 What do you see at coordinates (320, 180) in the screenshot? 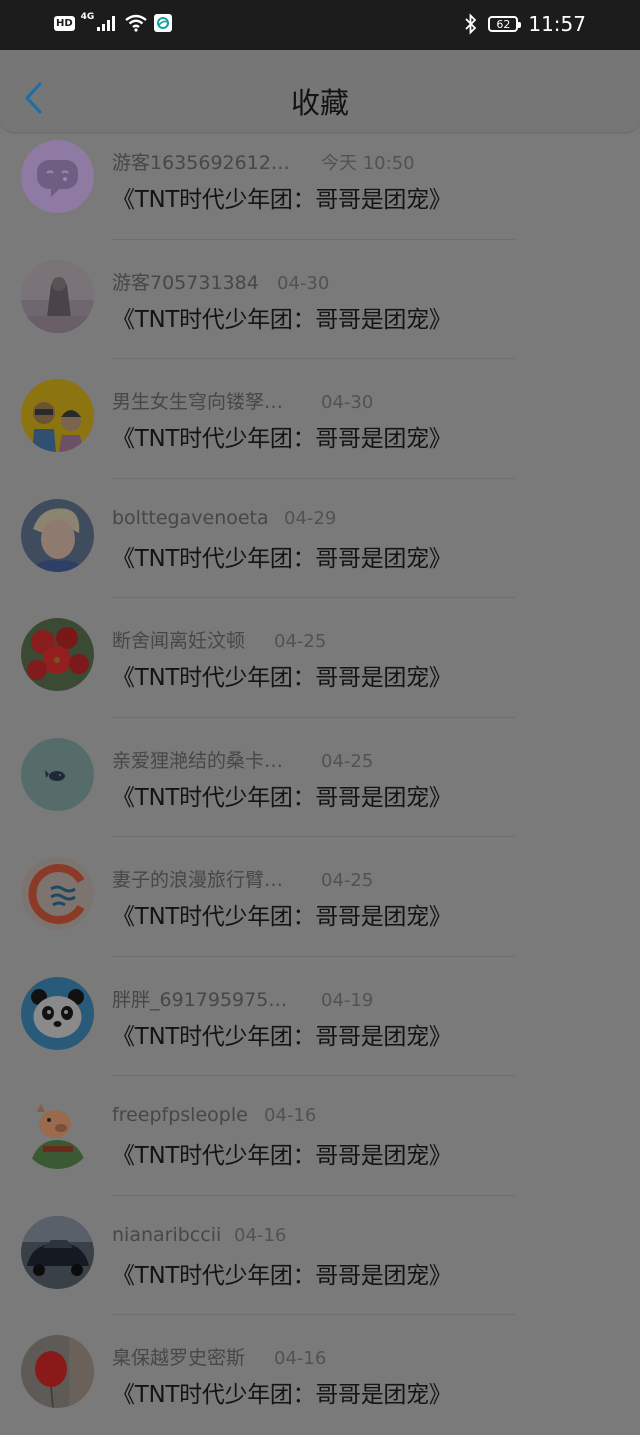
I see `list-item: 游客1635692612… 今天 10:50 《TNT时代少年团：哥哥是团宠》` at bounding box center [320, 180].